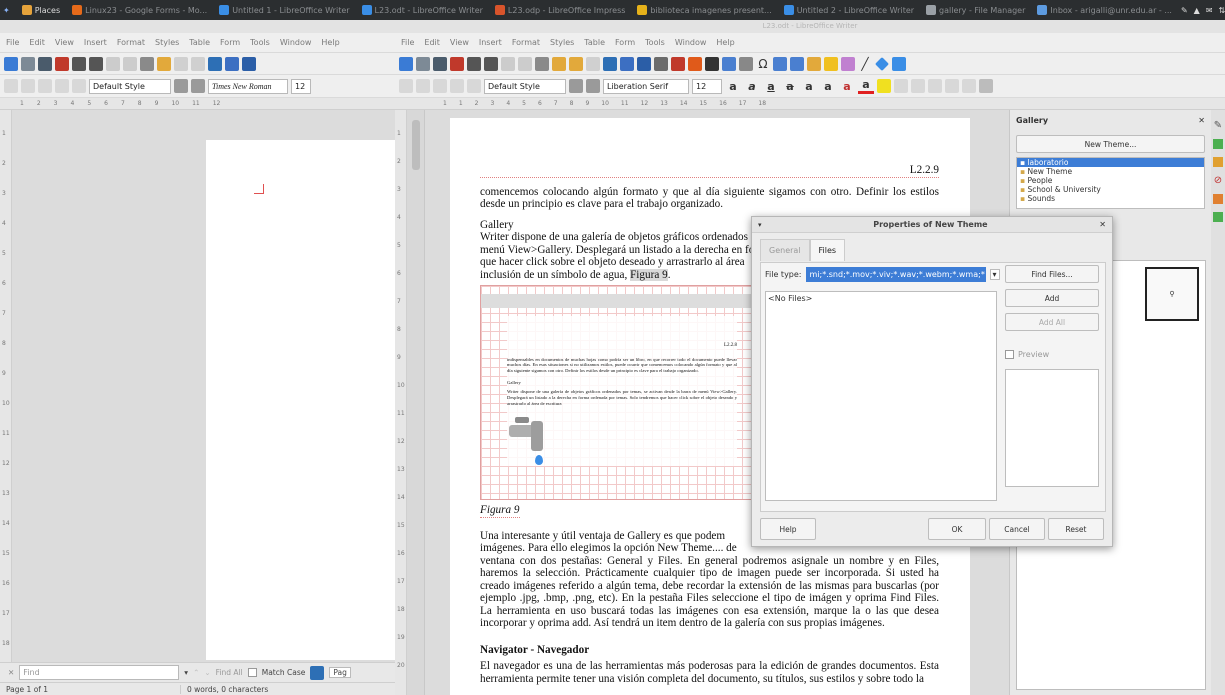 The width and height of the screenshot is (1225, 695). I want to click on page-break-icon, so click(729, 63).